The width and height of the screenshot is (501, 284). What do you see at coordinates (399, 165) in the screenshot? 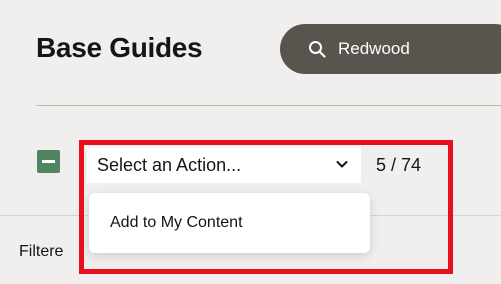
I see `result-count: 5 / 74` at bounding box center [399, 165].